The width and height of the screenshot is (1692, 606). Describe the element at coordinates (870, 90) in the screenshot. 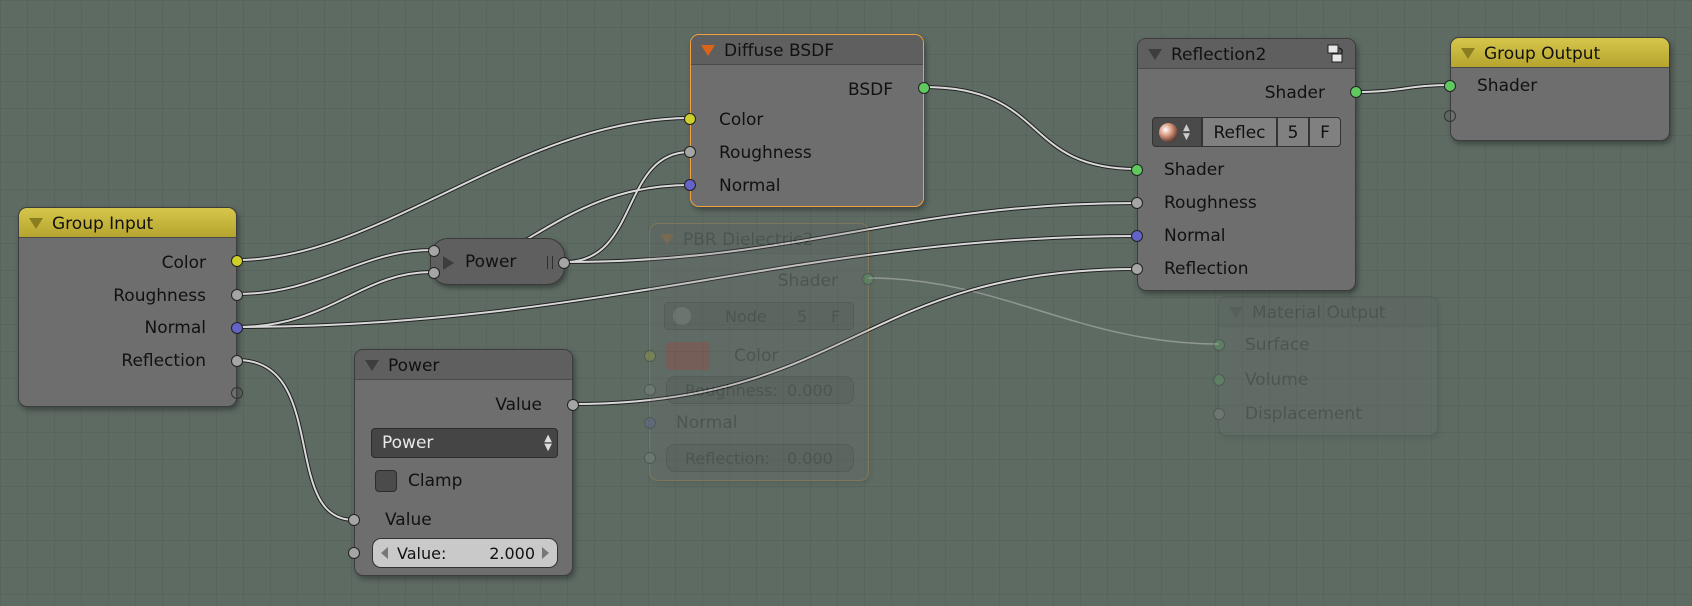

I see `bsdf-output-label: BSDF` at that location.